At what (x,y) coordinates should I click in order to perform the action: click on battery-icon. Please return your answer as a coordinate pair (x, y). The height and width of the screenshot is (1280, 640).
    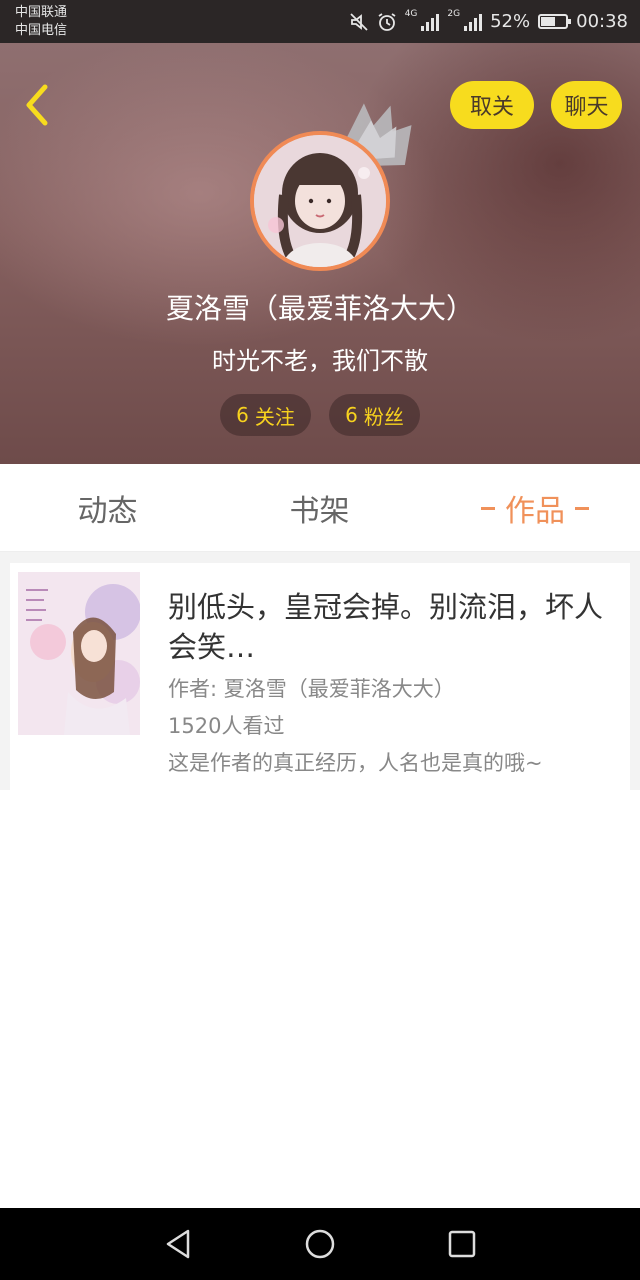
    Looking at the image, I should click on (555, 21).